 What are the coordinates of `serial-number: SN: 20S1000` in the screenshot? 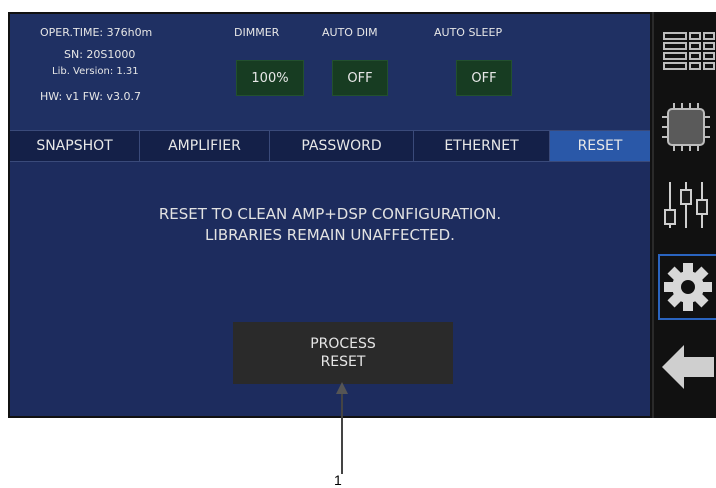 It's located at (100, 54).